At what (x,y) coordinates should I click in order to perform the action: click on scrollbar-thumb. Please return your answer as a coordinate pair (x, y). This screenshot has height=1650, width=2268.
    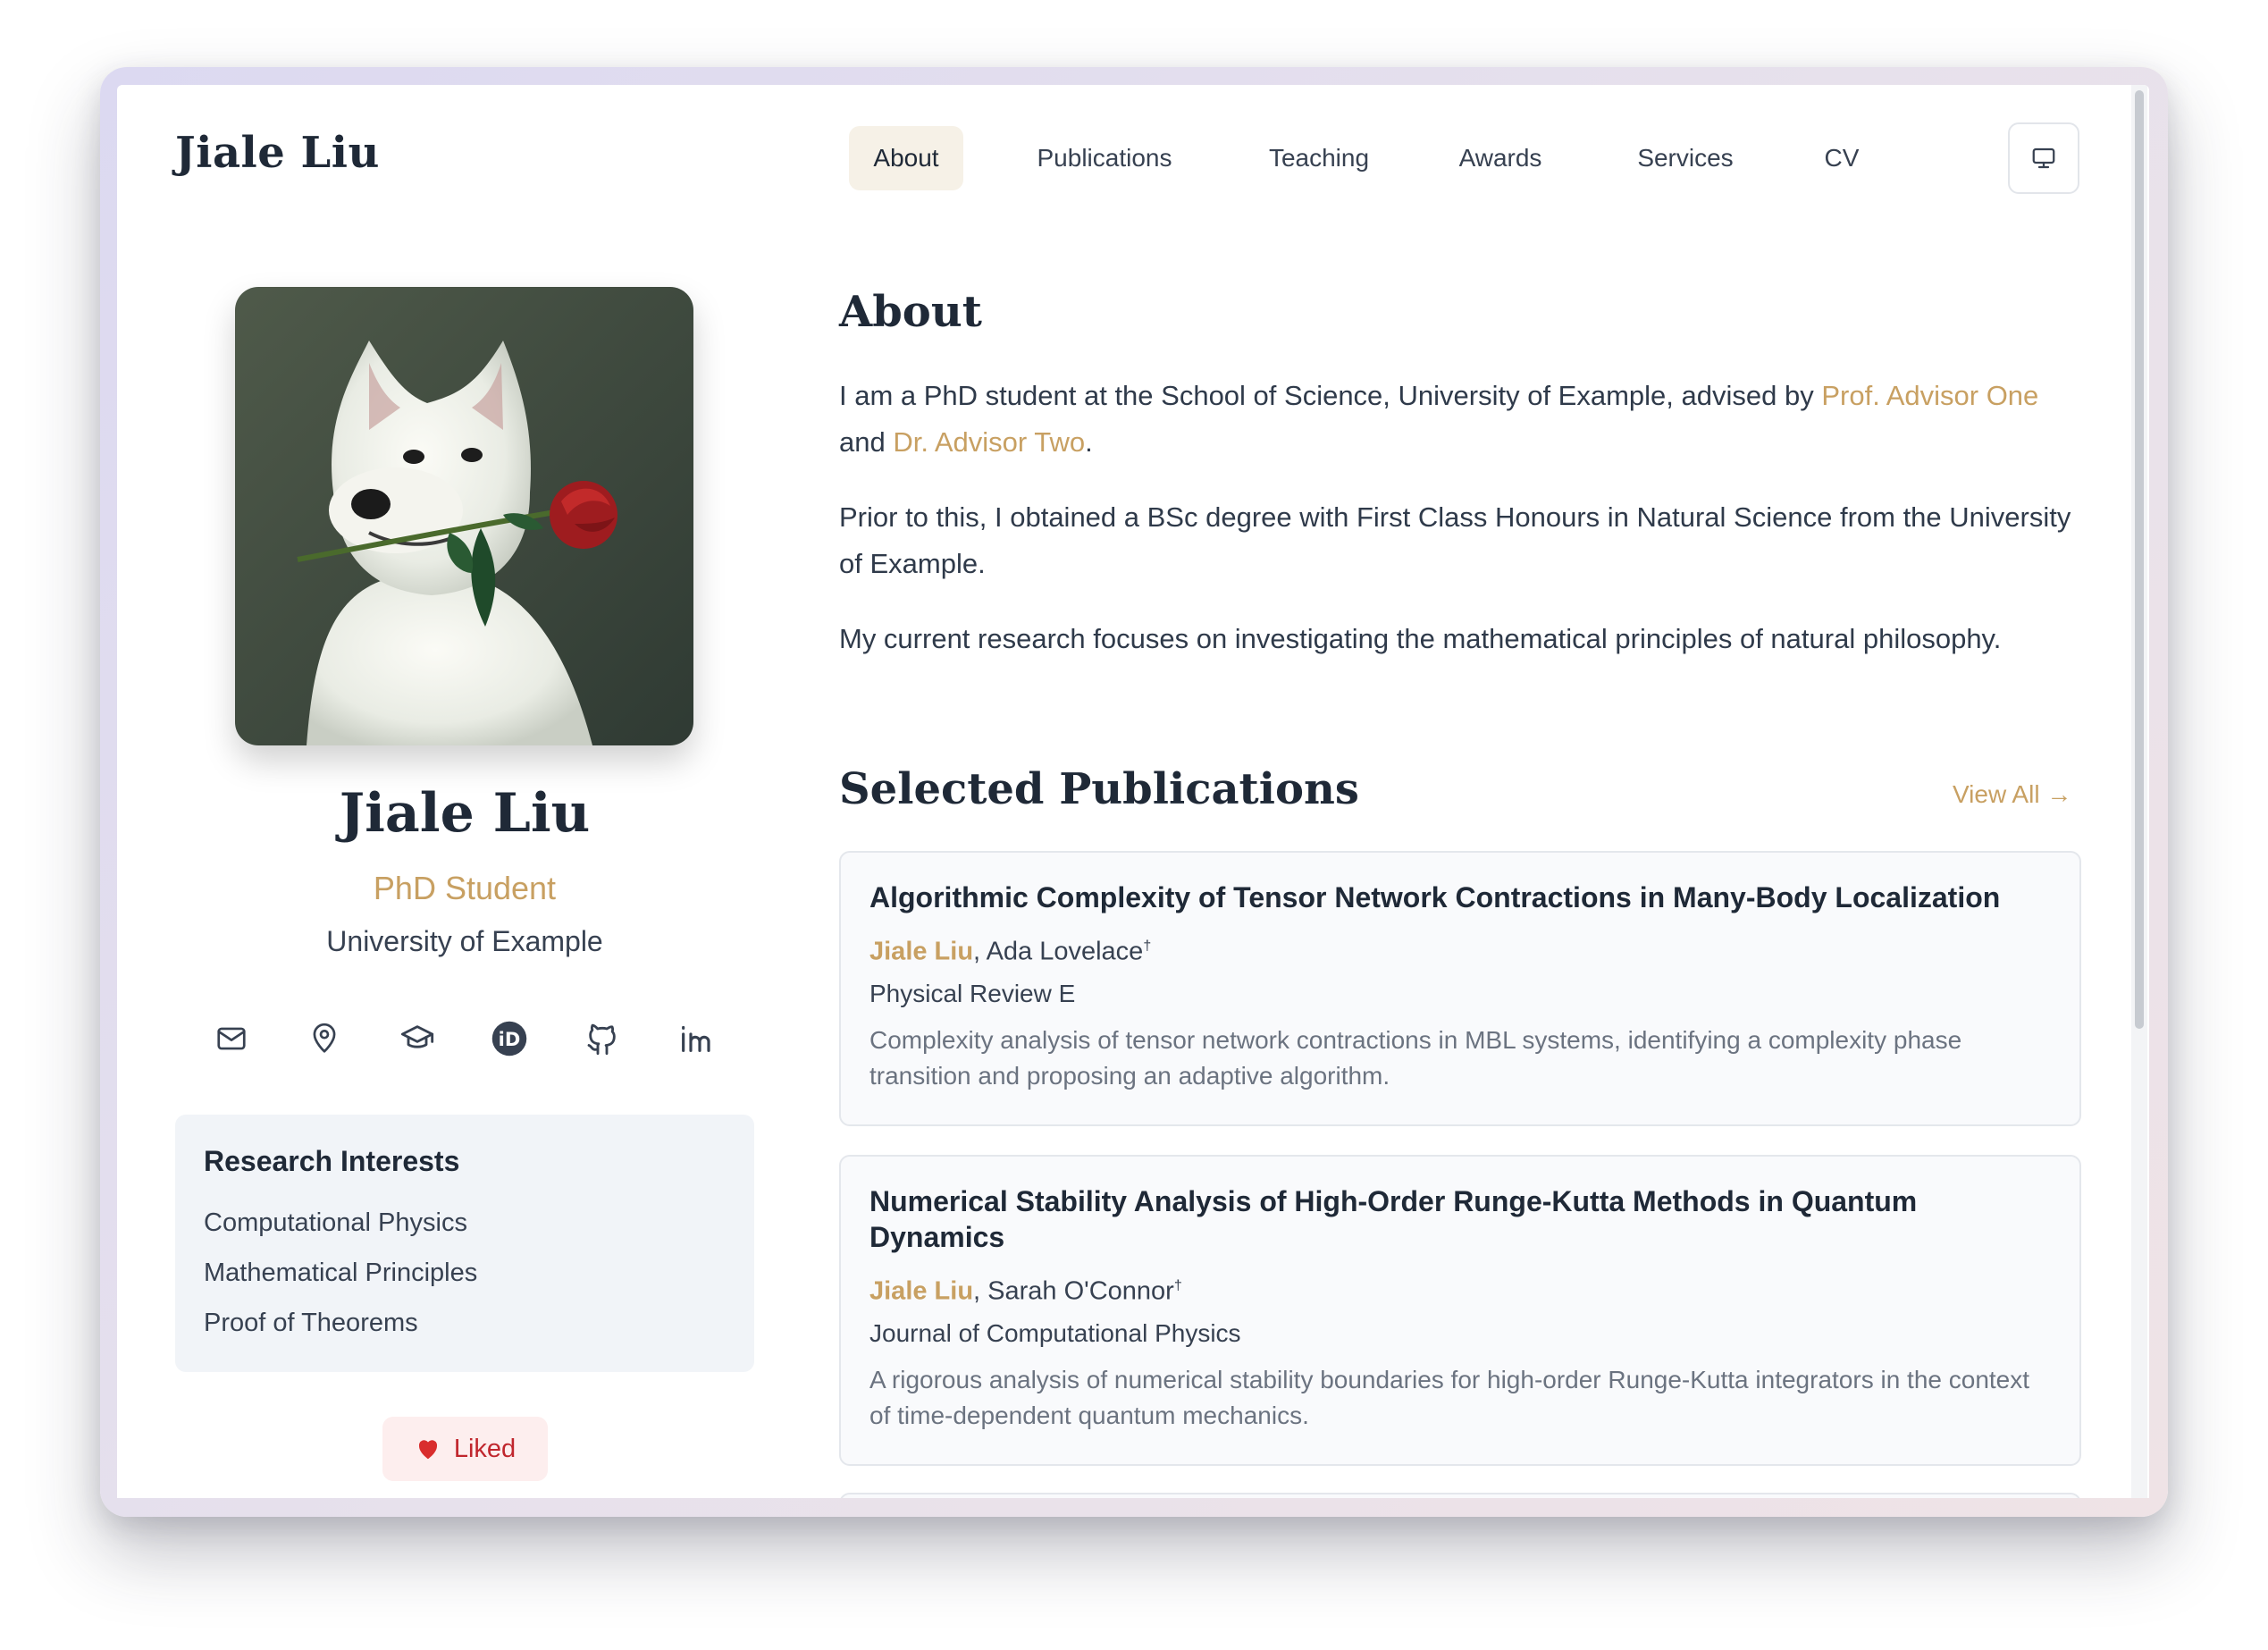
    Looking at the image, I should click on (2139, 559).